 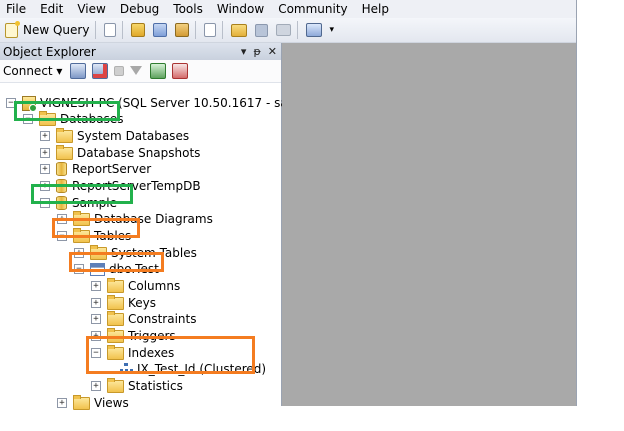 I want to click on tree-node-reportservertempdb: + ReportServerTempDB, so click(x=120, y=186).